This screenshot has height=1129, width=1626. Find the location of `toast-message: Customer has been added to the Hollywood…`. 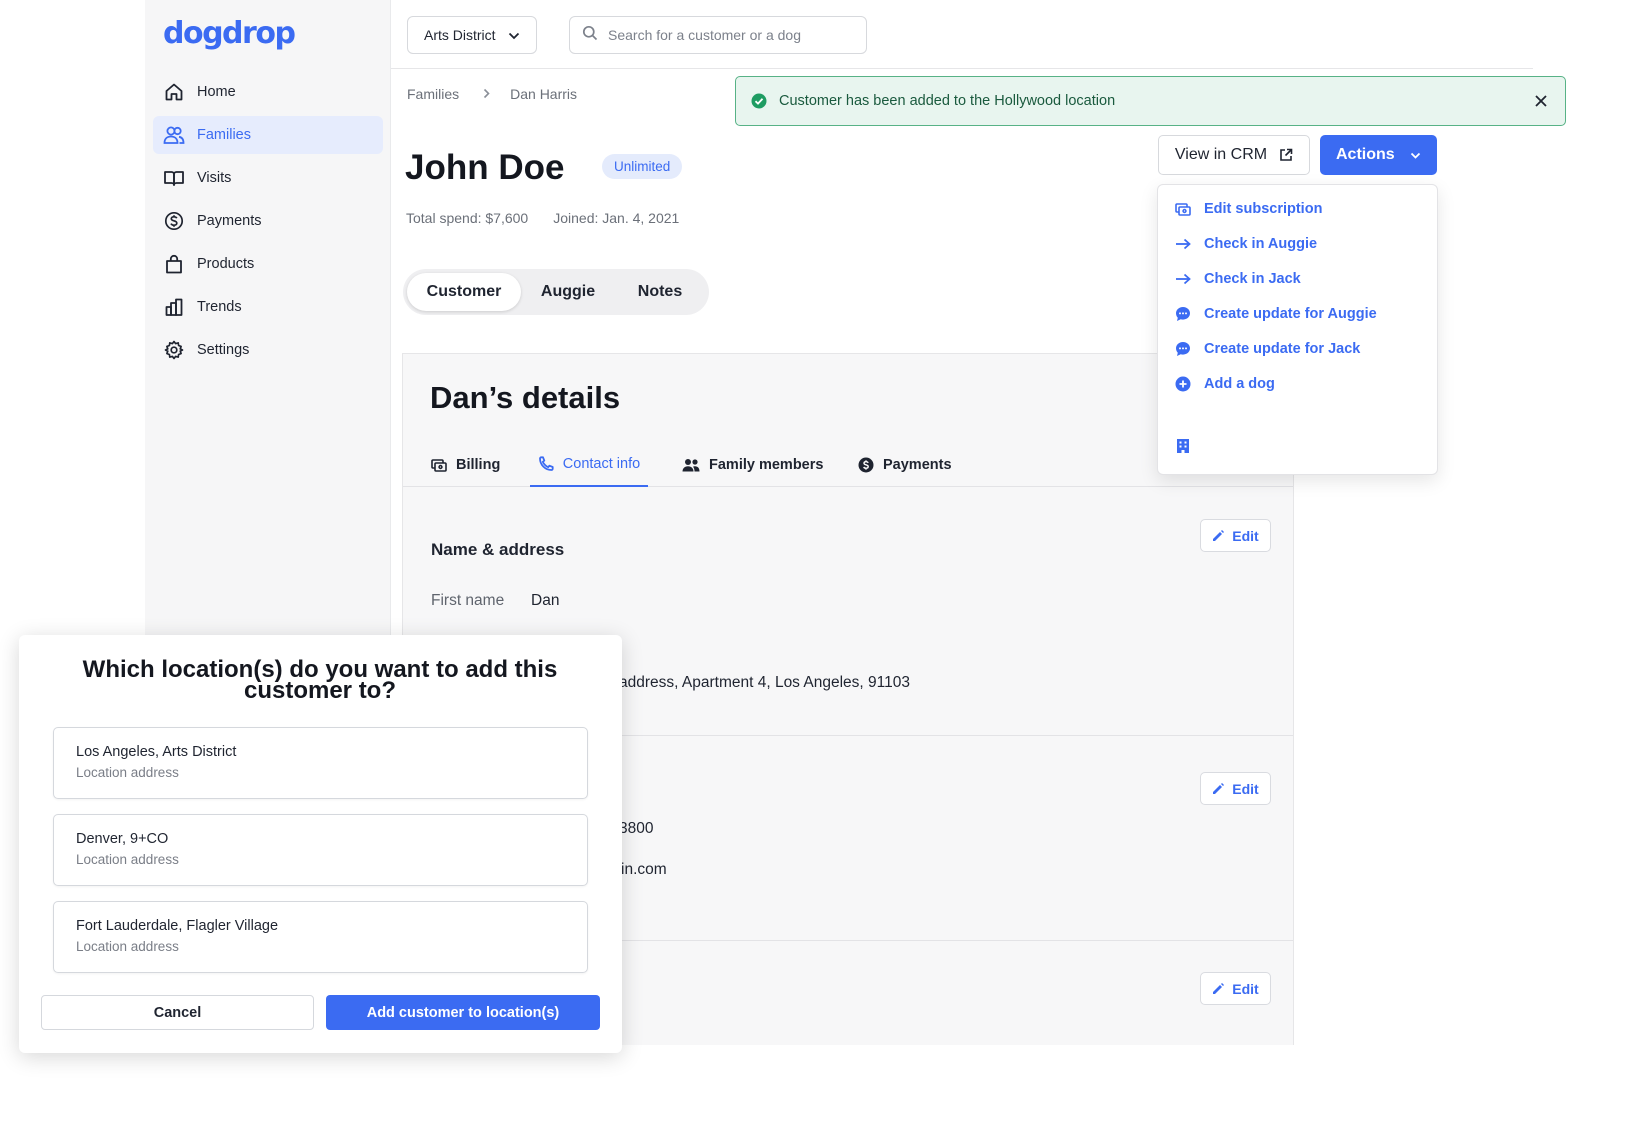

toast-message: Customer has been added to the Hollywood… is located at coordinates (947, 101).